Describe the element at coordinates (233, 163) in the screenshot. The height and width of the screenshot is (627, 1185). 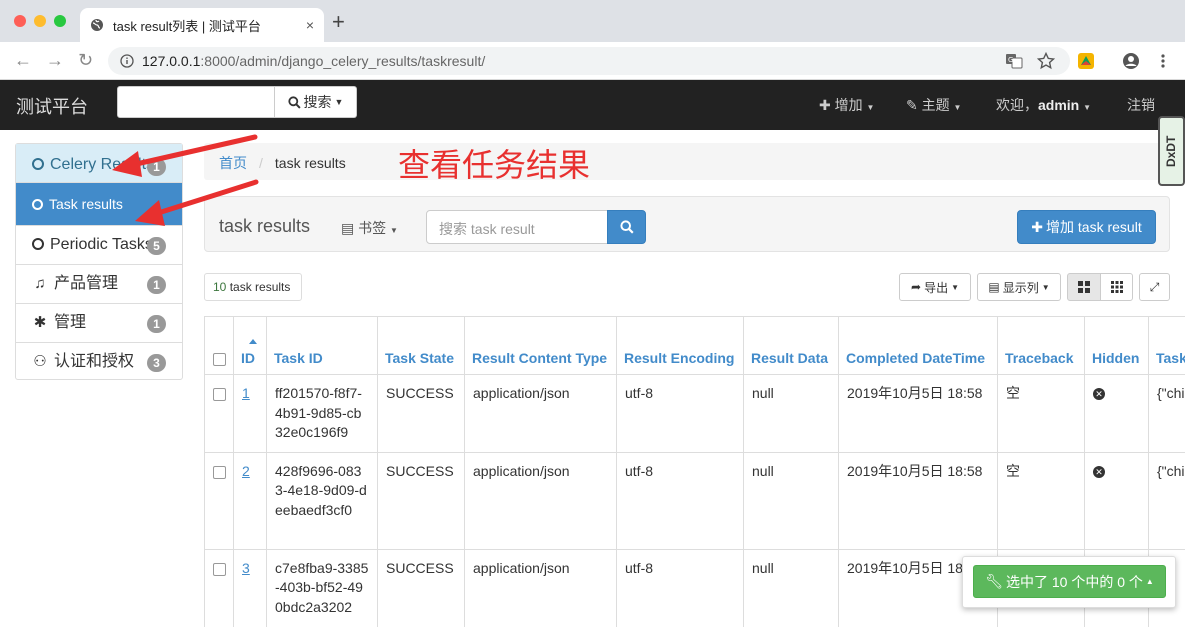
I see `breadcrumb-home-link: 首页` at that location.